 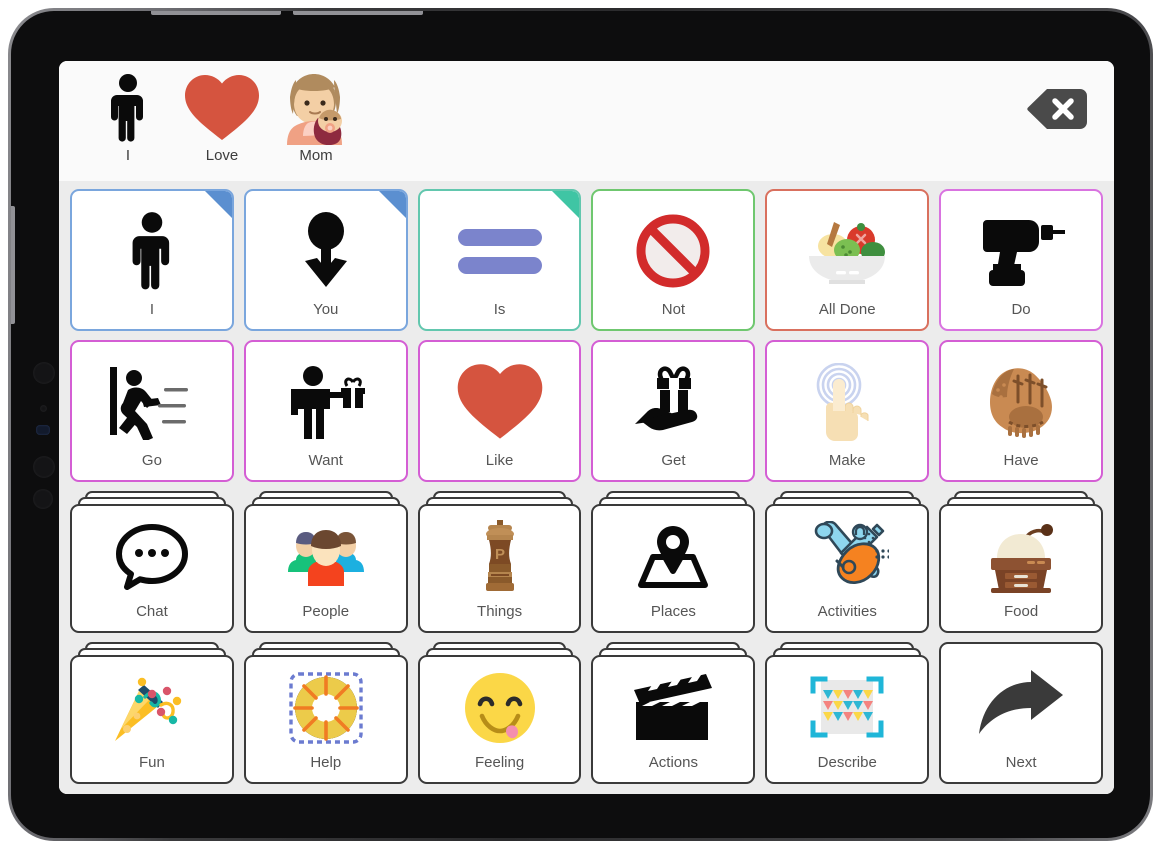 What do you see at coordinates (847, 762) in the screenshot?
I see `tile-label: Describe` at bounding box center [847, 762].